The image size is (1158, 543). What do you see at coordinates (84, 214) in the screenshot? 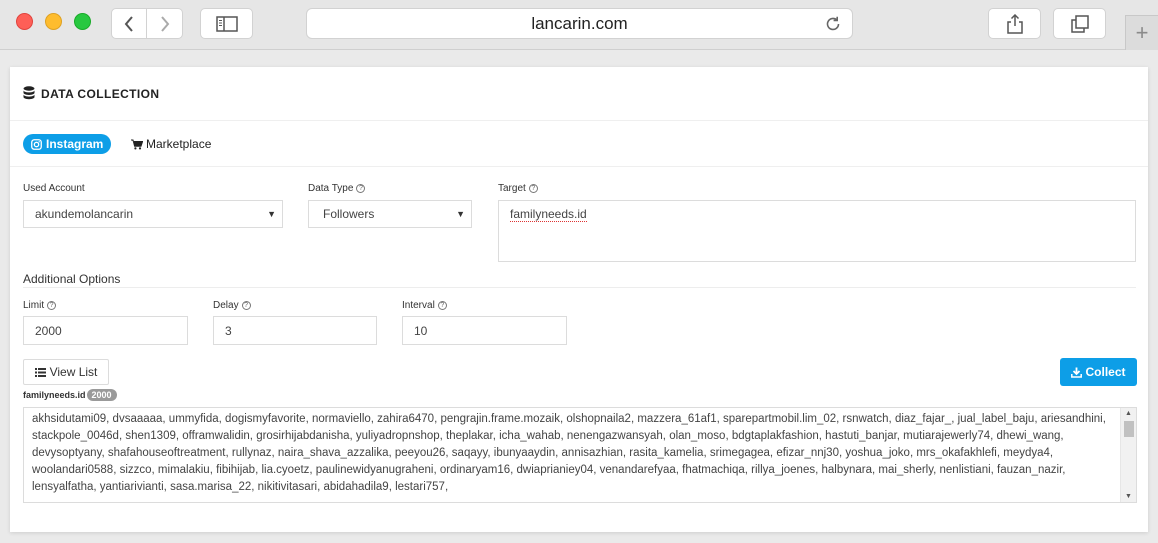
I see `used-account-value: akundemolancarin` at bounding box center [84, 214].